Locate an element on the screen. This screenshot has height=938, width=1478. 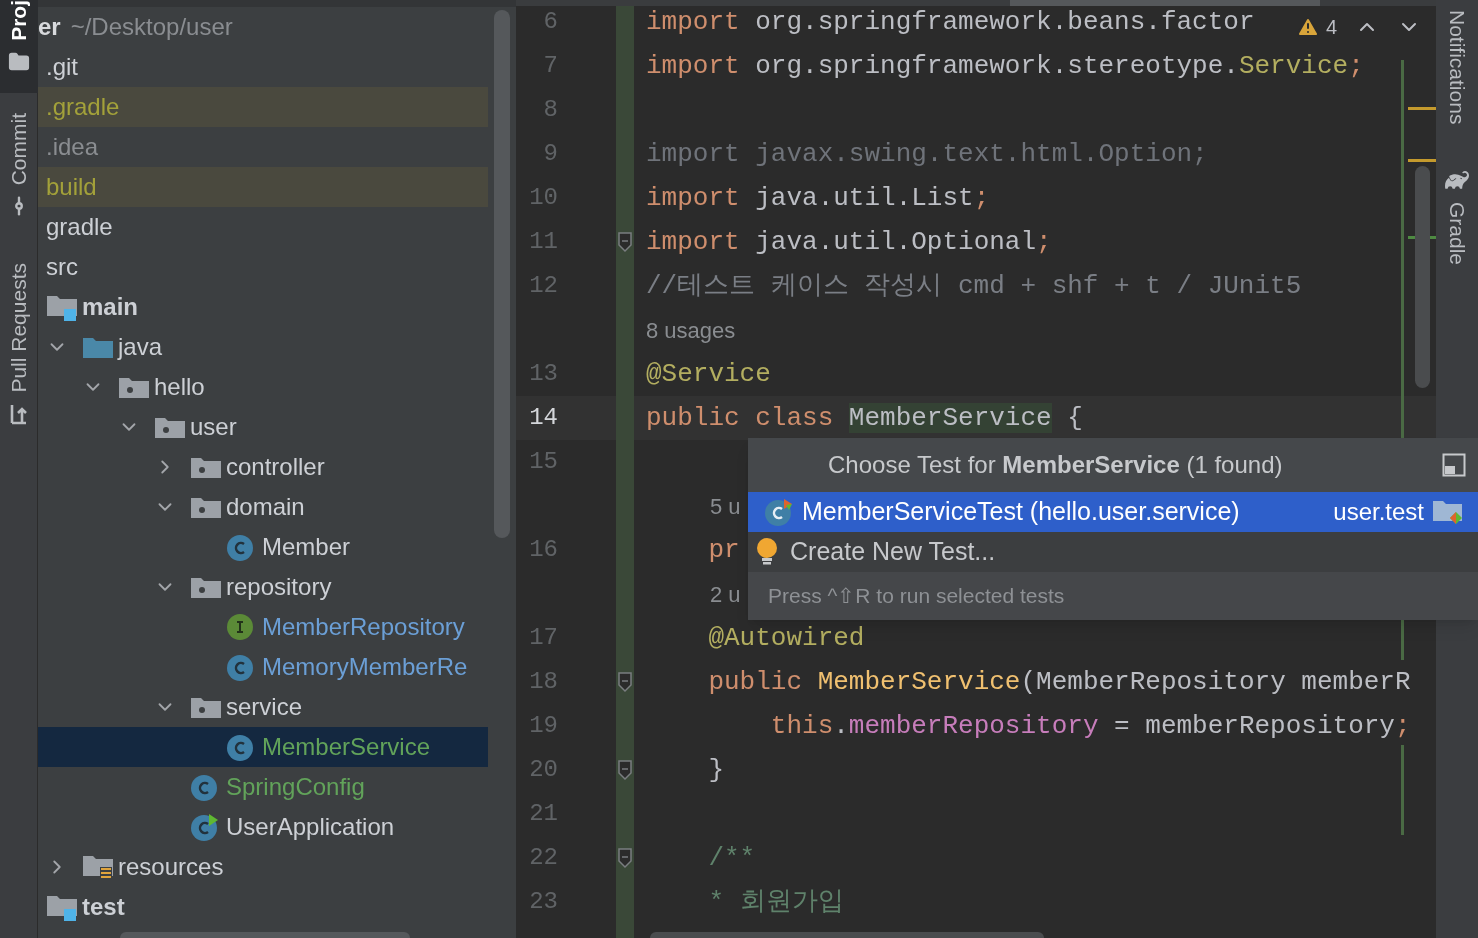
tree-item: src is located at coordinates (263, 267).